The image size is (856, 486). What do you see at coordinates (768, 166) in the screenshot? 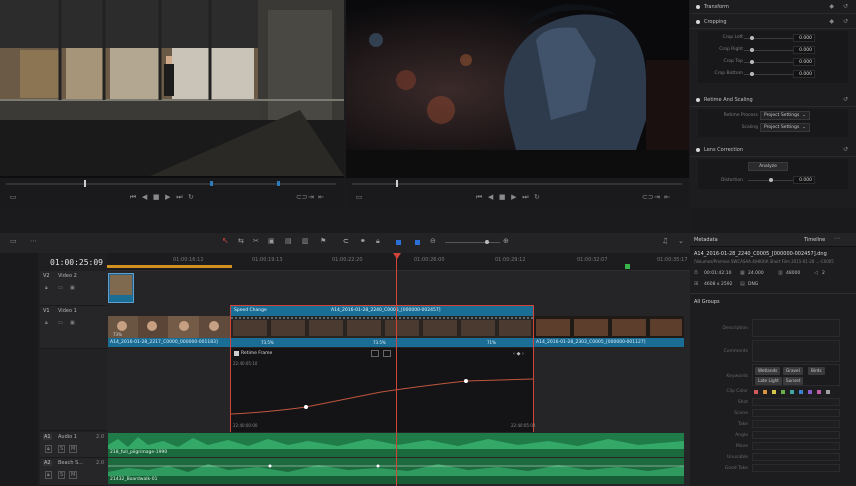
I see `analyze-button: Analyze` at bounding box center [768, 166].